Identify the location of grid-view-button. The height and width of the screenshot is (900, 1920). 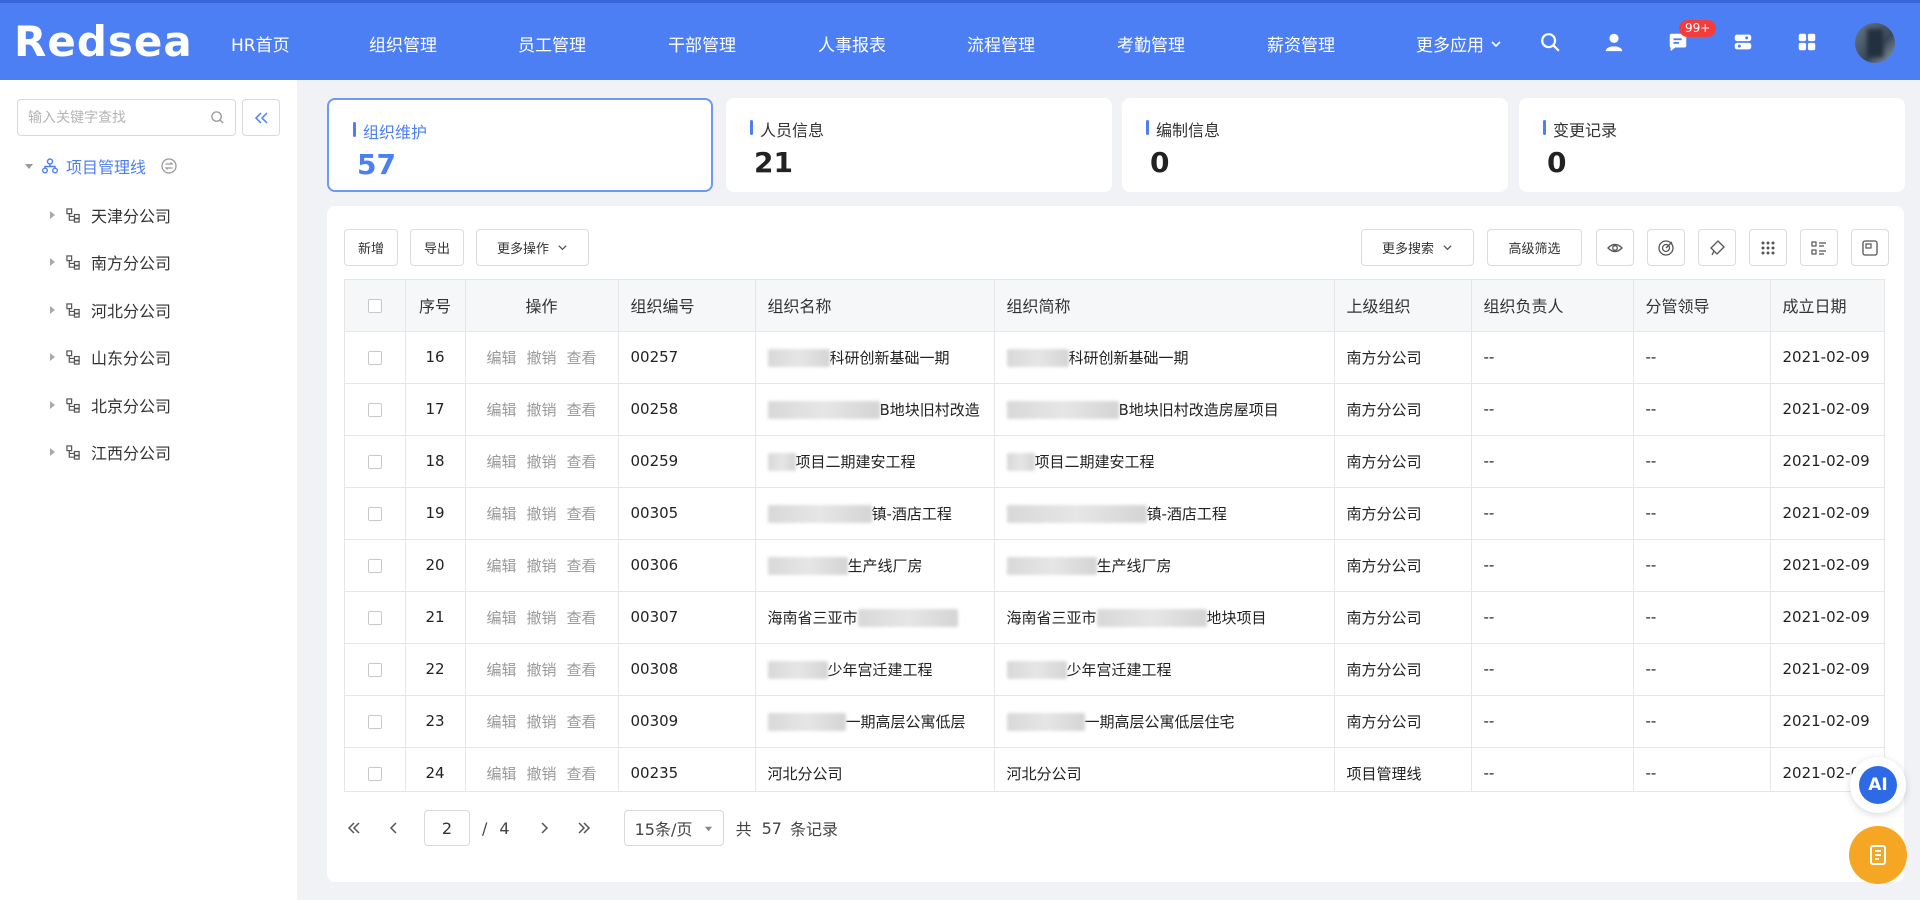
(1768, 247).